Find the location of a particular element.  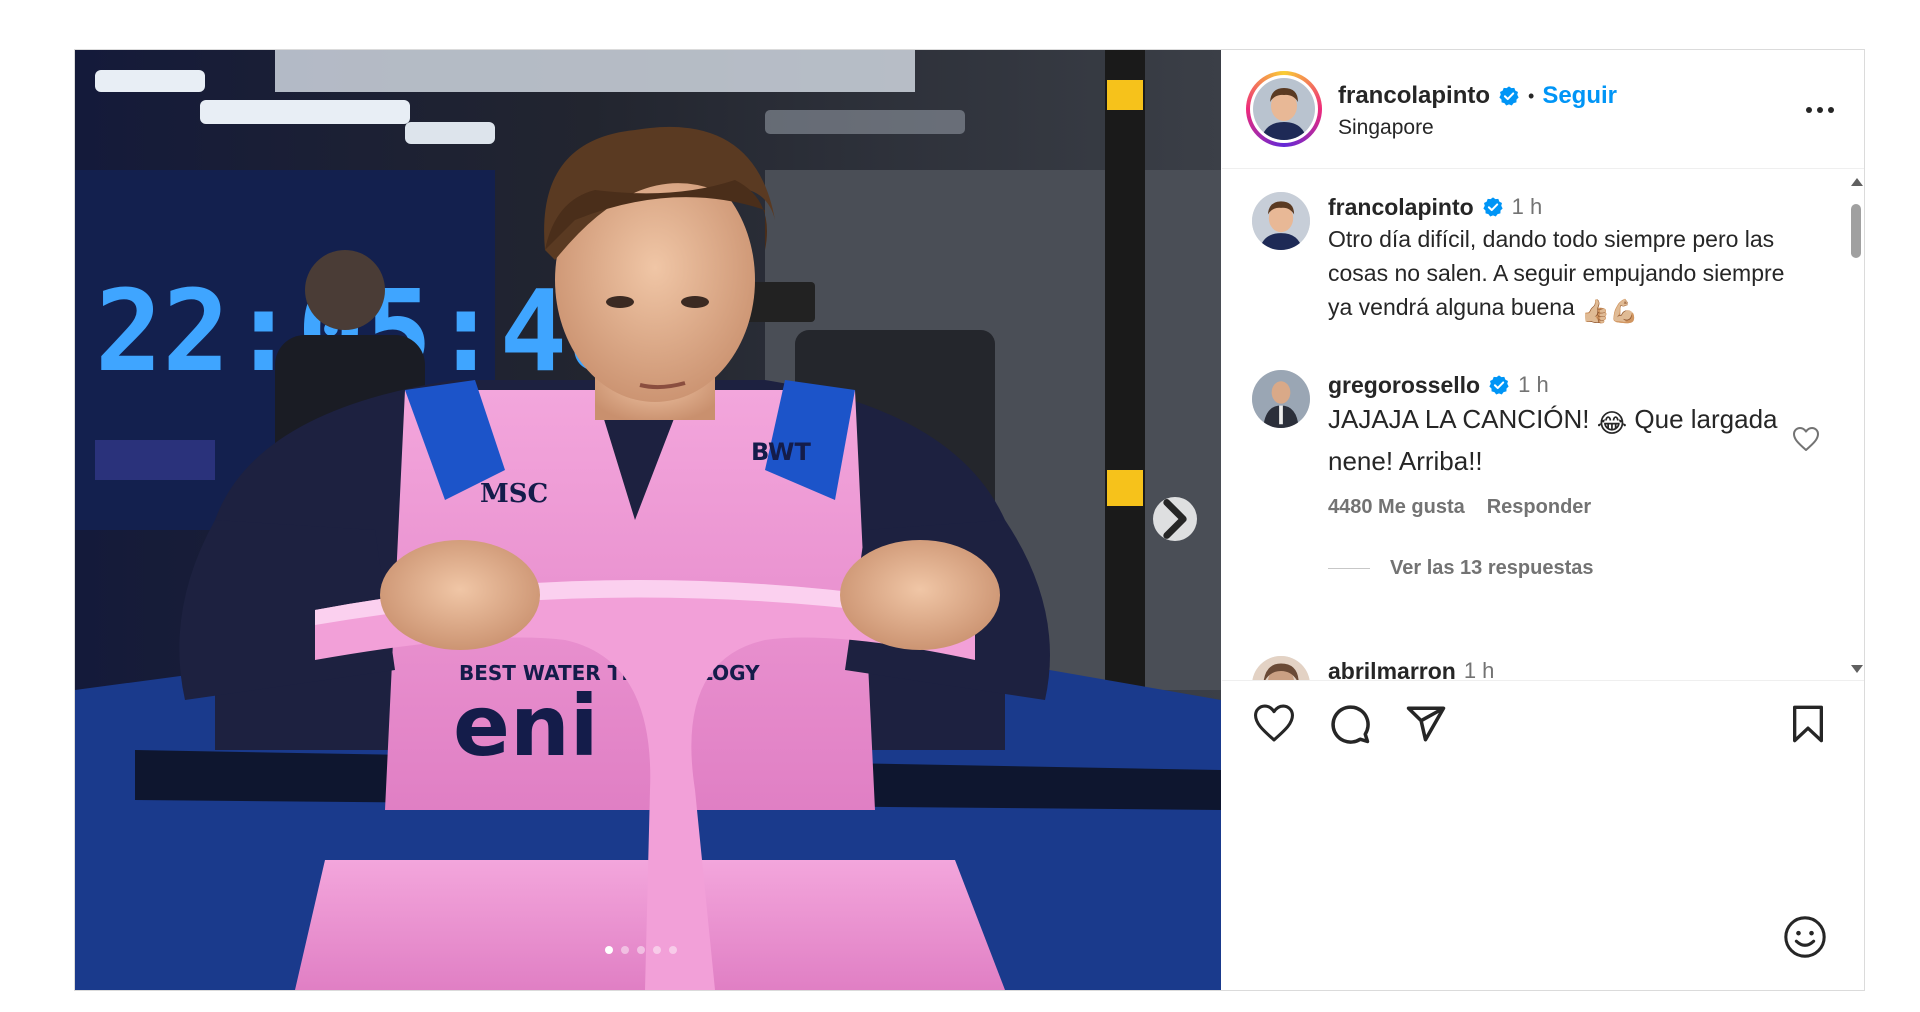

chevron-right-icon is located at coordinates (1175, 519).